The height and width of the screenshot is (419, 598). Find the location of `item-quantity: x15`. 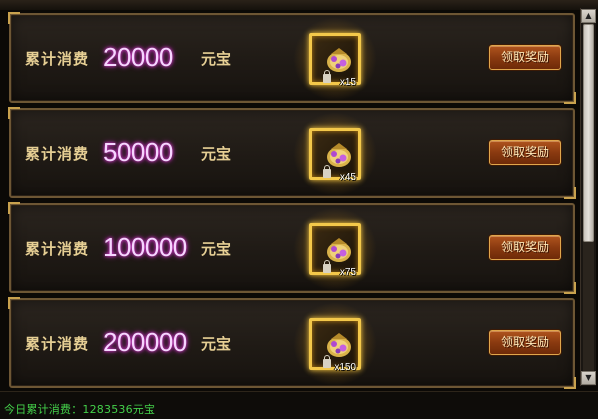

item-quantity: x15 is located at coordinates (347, 82).